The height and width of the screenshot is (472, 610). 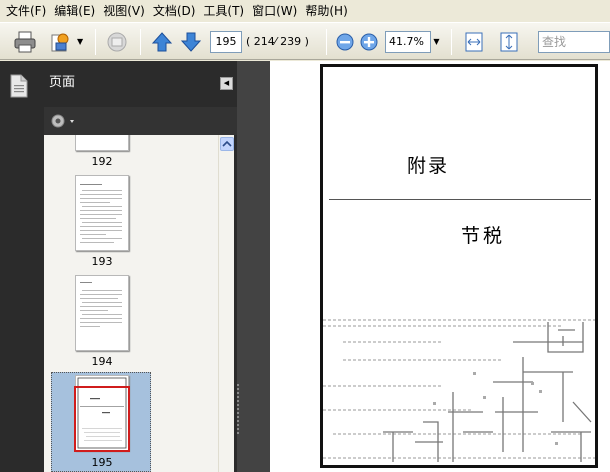 I want to click on zoom-dropdown-icon: ▼, so click(x=436, y=42).